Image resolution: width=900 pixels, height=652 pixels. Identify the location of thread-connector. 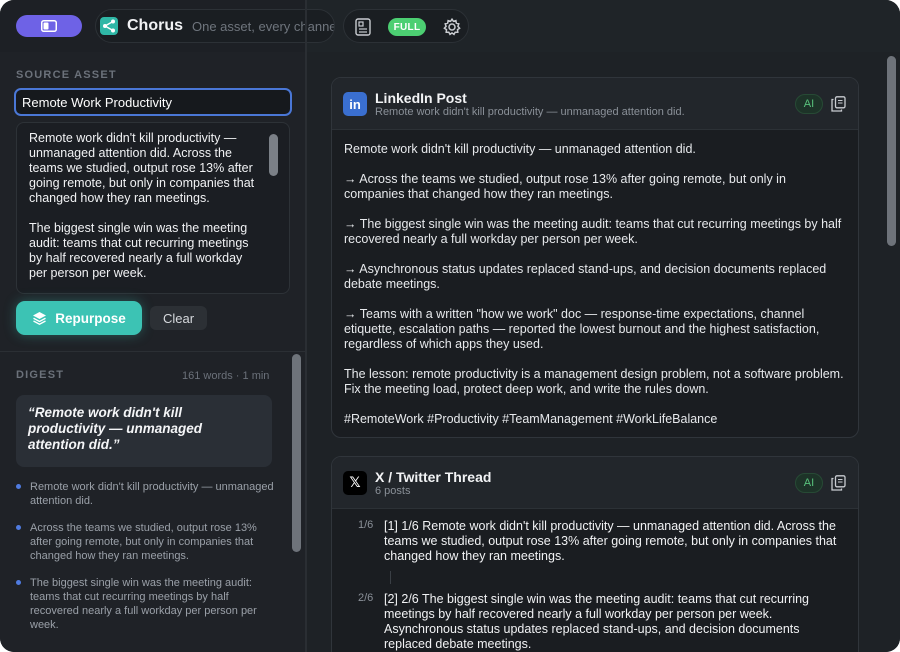
(390, 577).